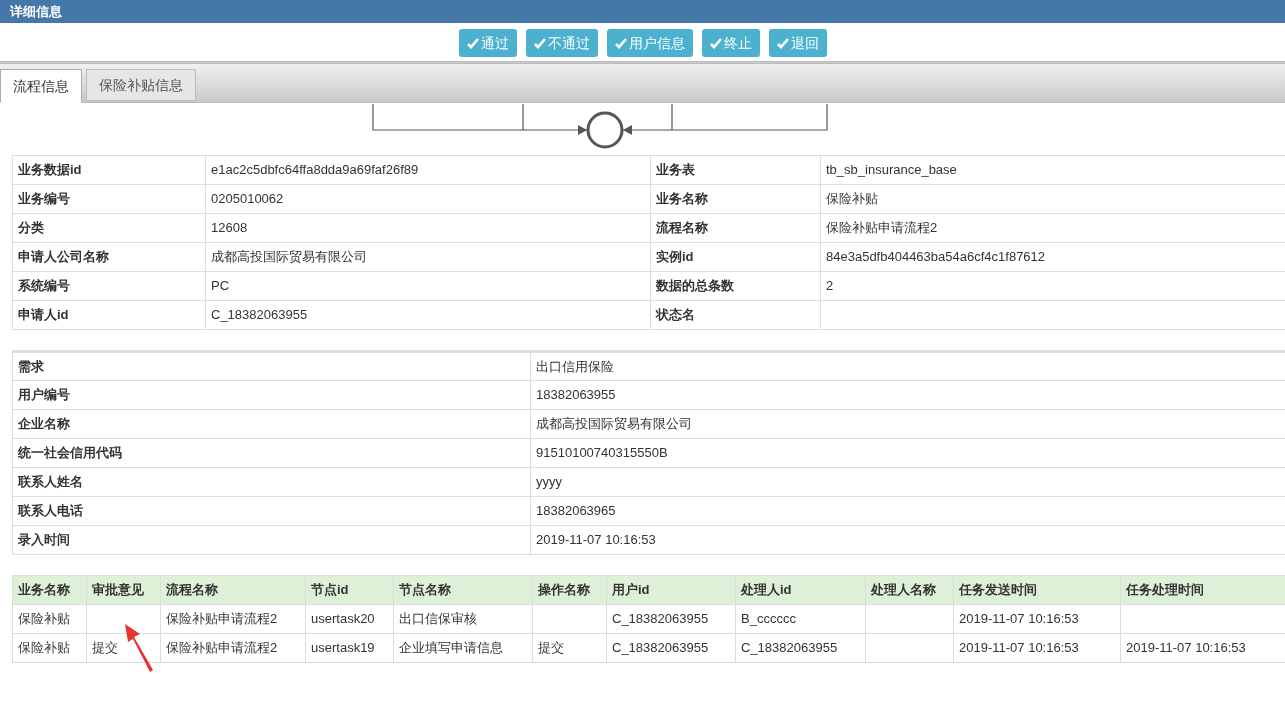 Image resolution: width=1285 pixels, height=716 pixels. What do you see at coordinates (735, 286) in the screenshot?
I see `field-label: 数据的总条数` at bounding box center [735, 286].